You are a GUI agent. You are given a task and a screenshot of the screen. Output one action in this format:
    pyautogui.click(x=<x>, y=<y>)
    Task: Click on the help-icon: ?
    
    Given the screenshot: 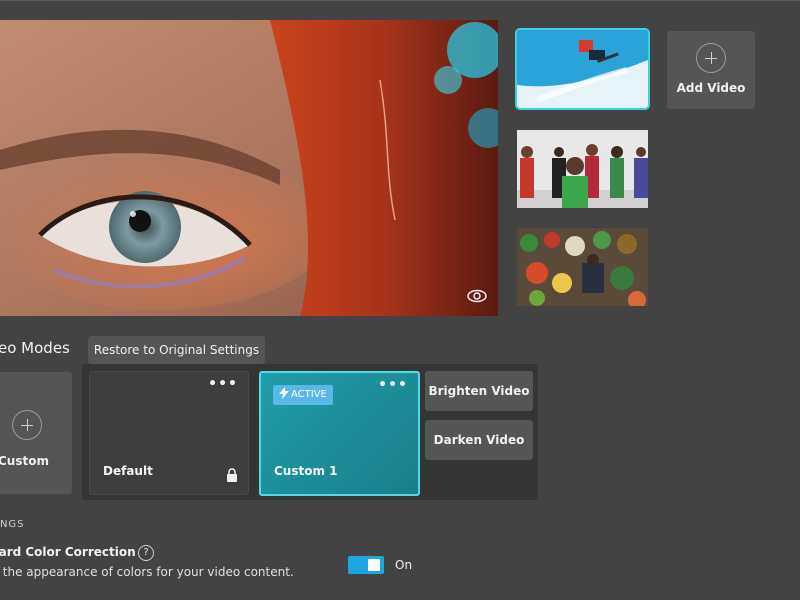 What is the action you would take?
    pyautogui.click(x=146, y=553)
    